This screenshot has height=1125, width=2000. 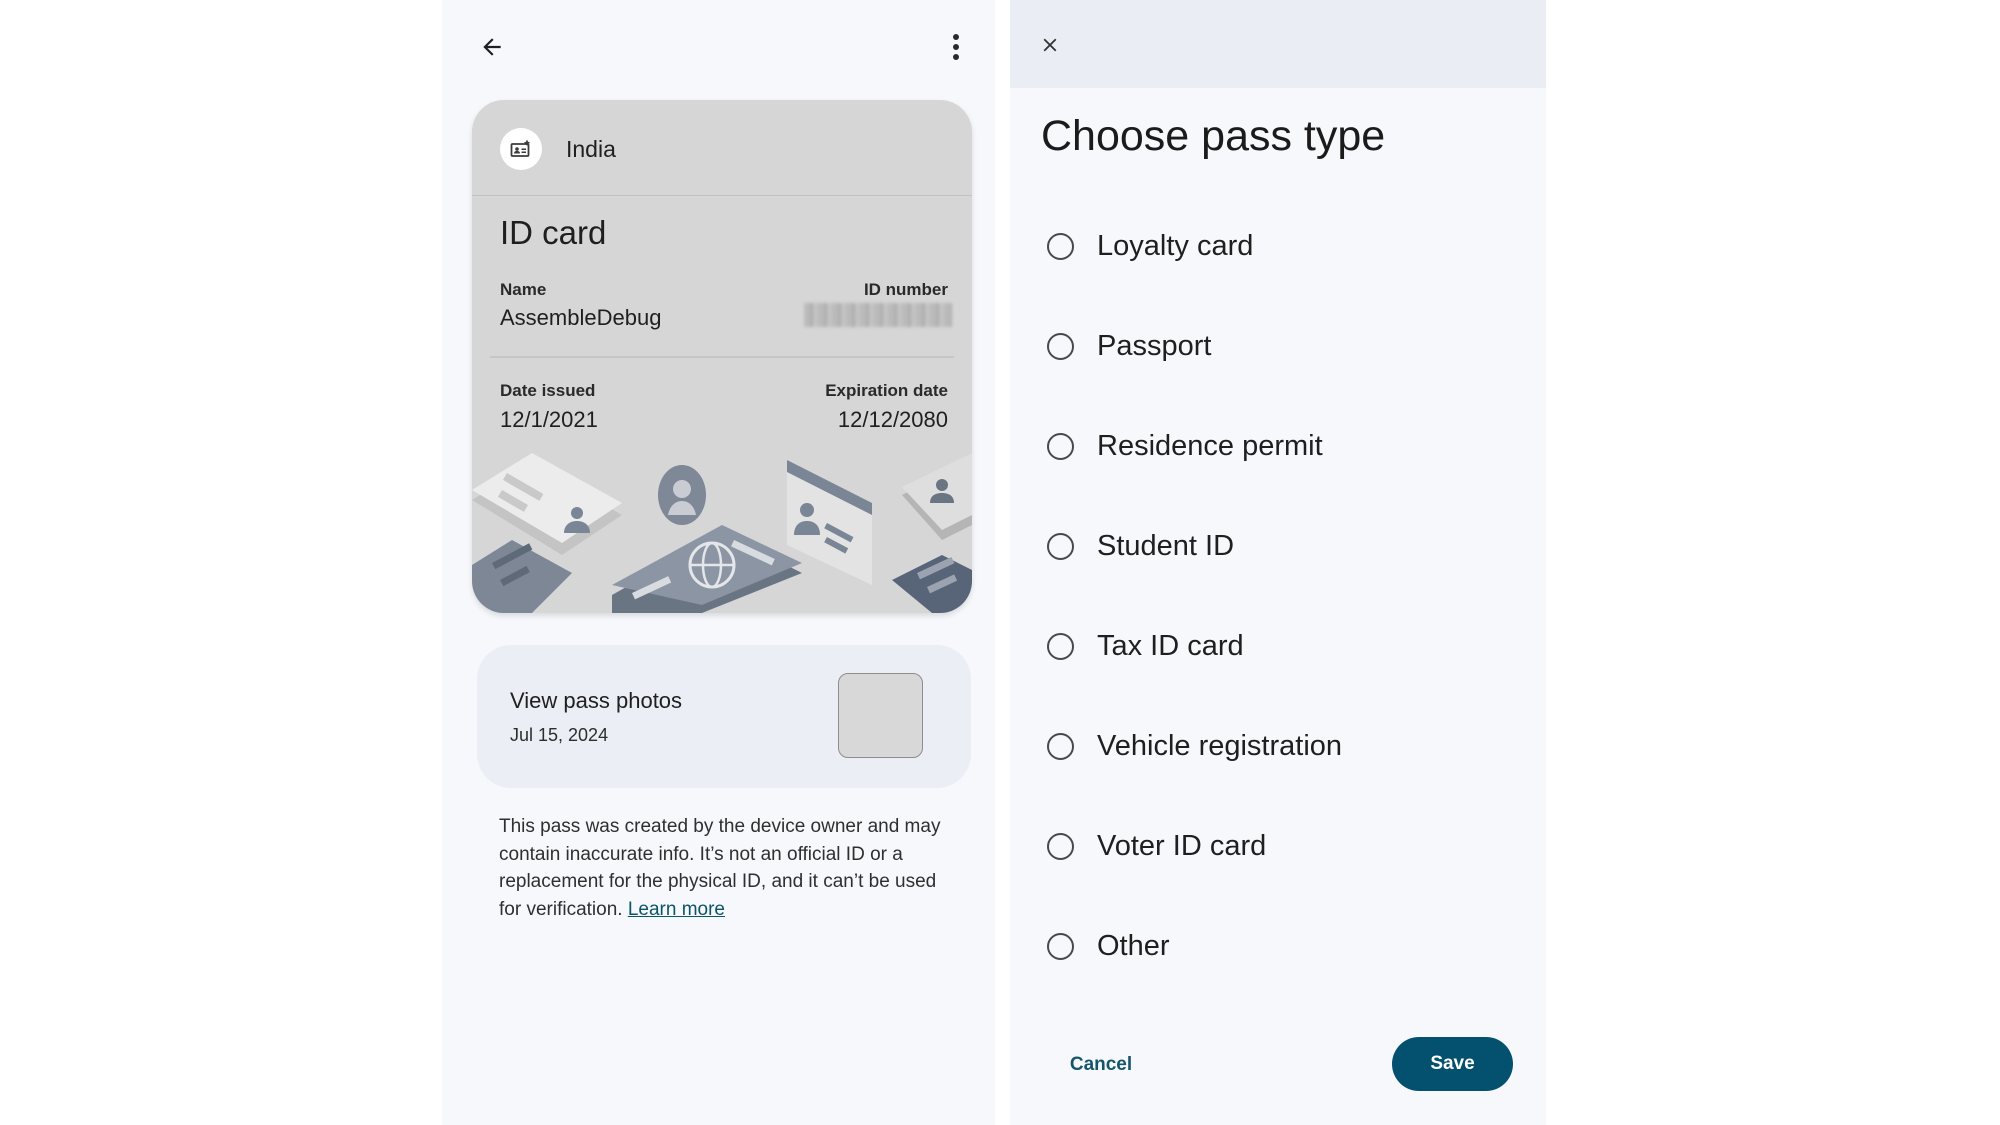 I want to click on option-vehicle-registration: Vehicle registration, so click(x=1280, y=746).